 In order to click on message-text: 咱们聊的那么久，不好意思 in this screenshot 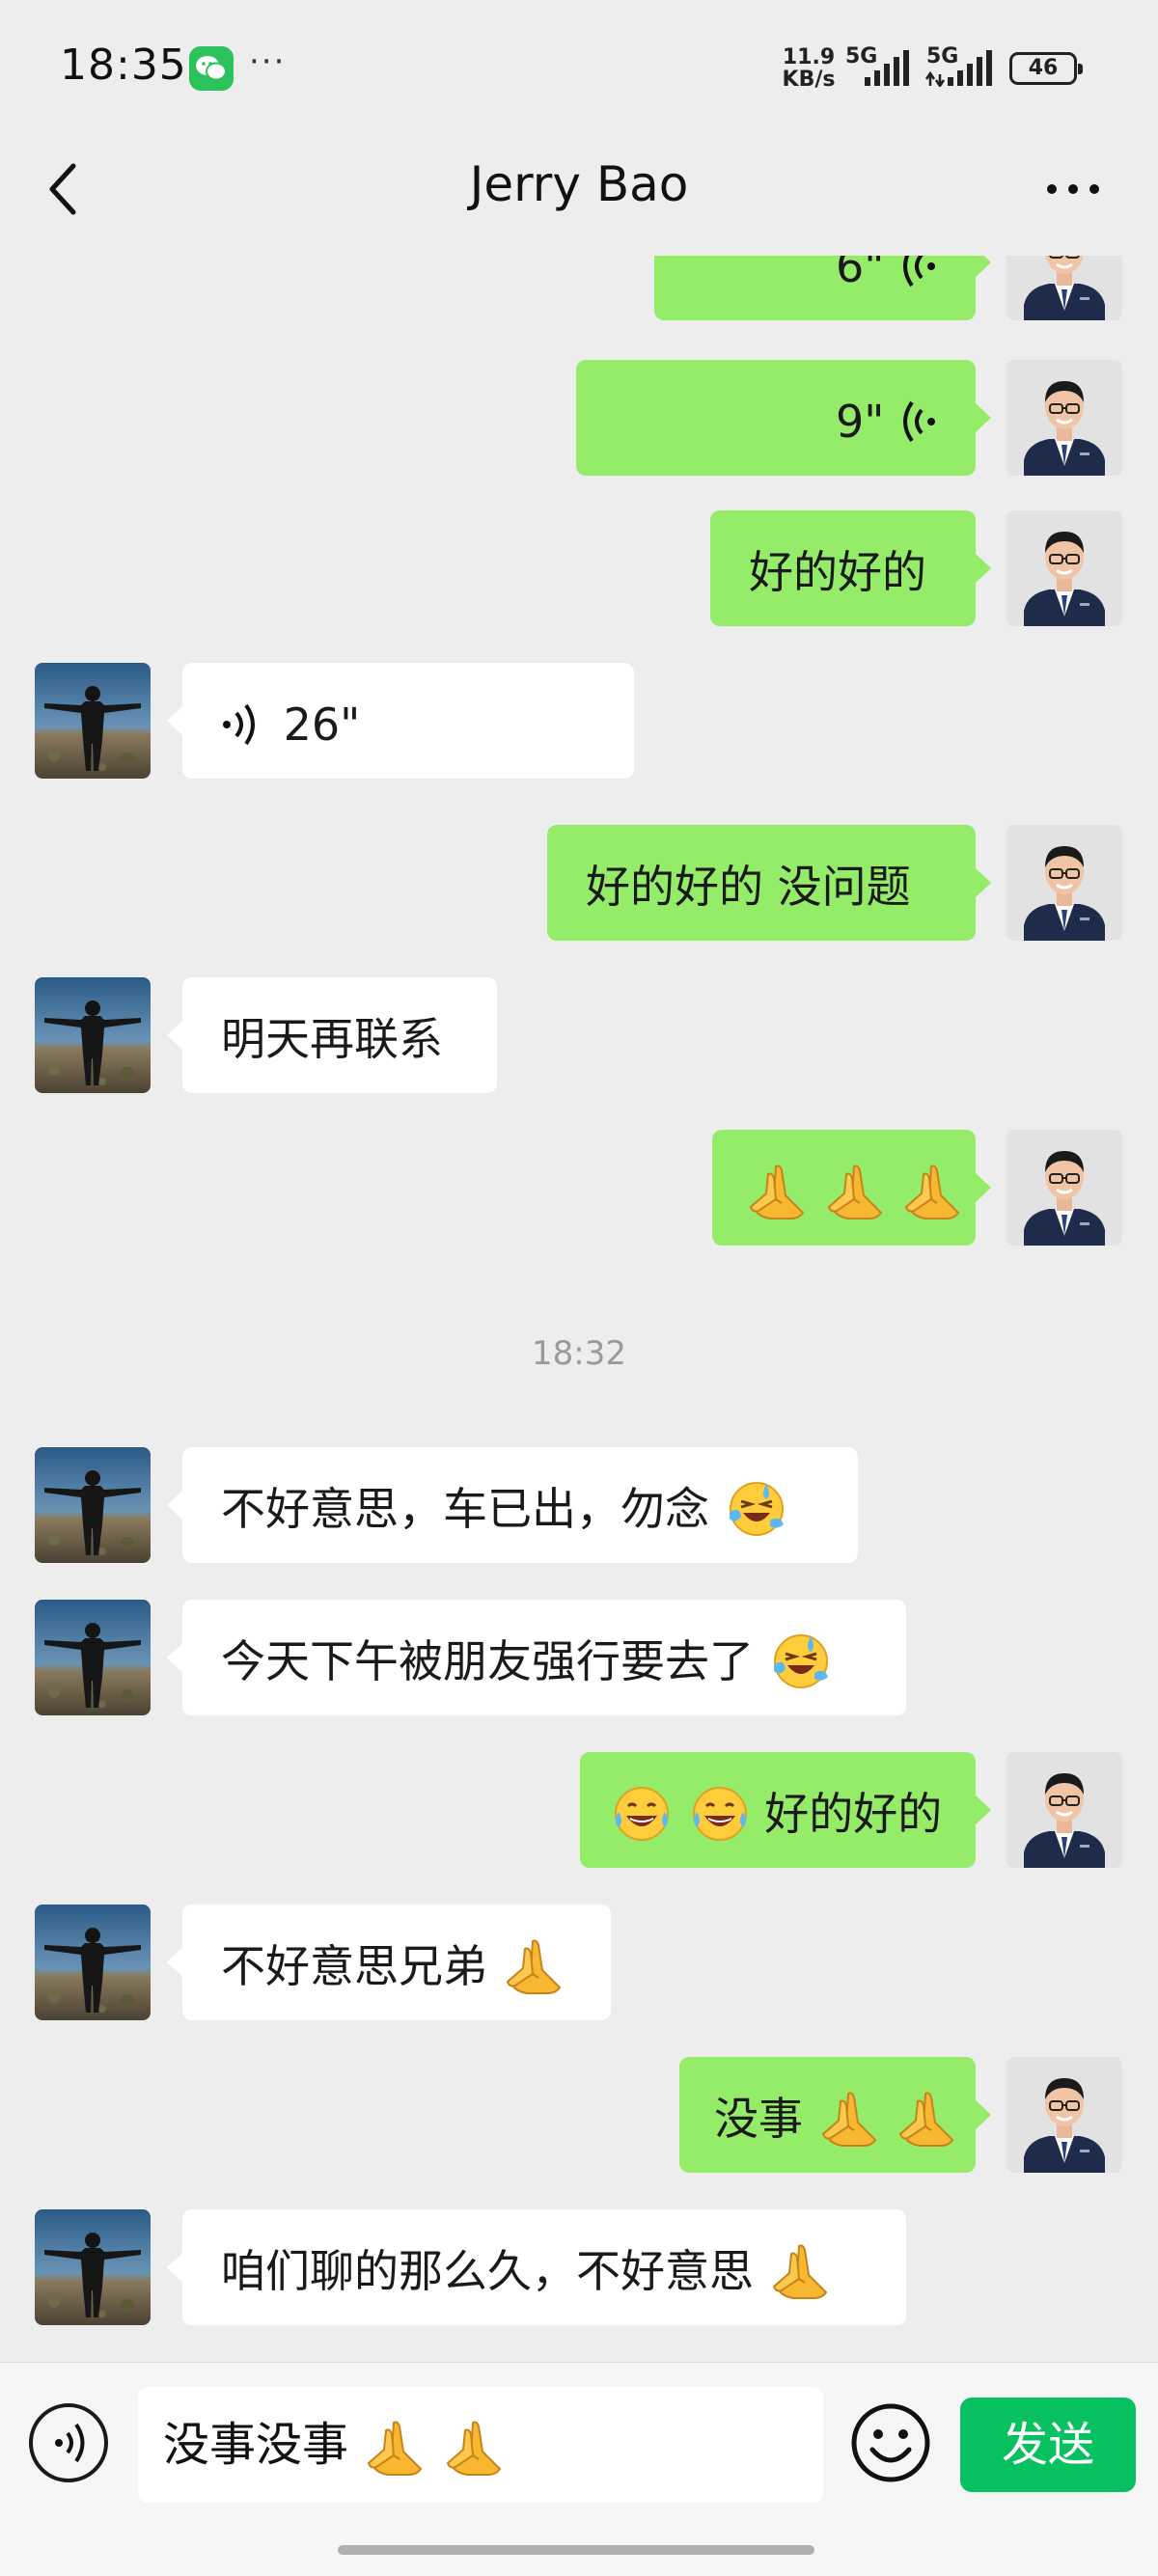, I will do `click(487, 2271)`.